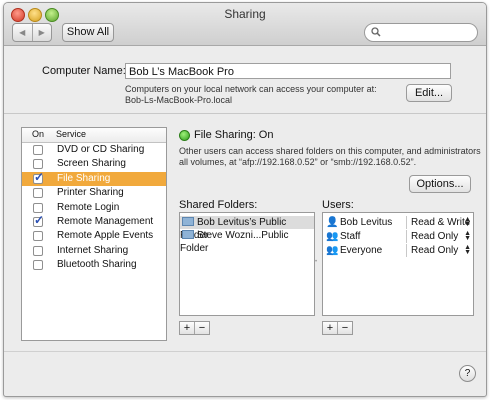 This screenshot has height=400, width=490. I want to click on user-name: Everyone, so click(361, 250).